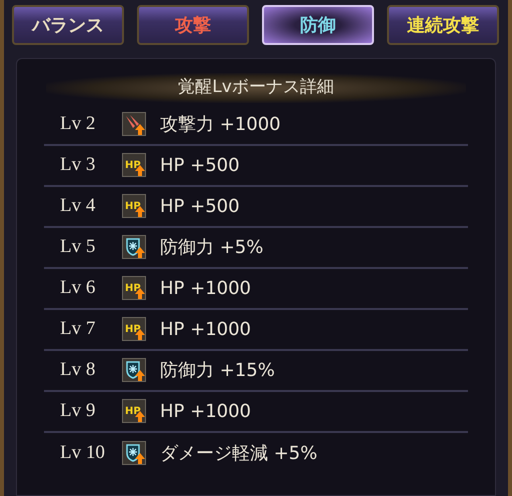 This screenshot has width=512, height=496. Describe the element at coordinates (77, 410) in the screenshot. I see `level-label: Lv 9` at that location.